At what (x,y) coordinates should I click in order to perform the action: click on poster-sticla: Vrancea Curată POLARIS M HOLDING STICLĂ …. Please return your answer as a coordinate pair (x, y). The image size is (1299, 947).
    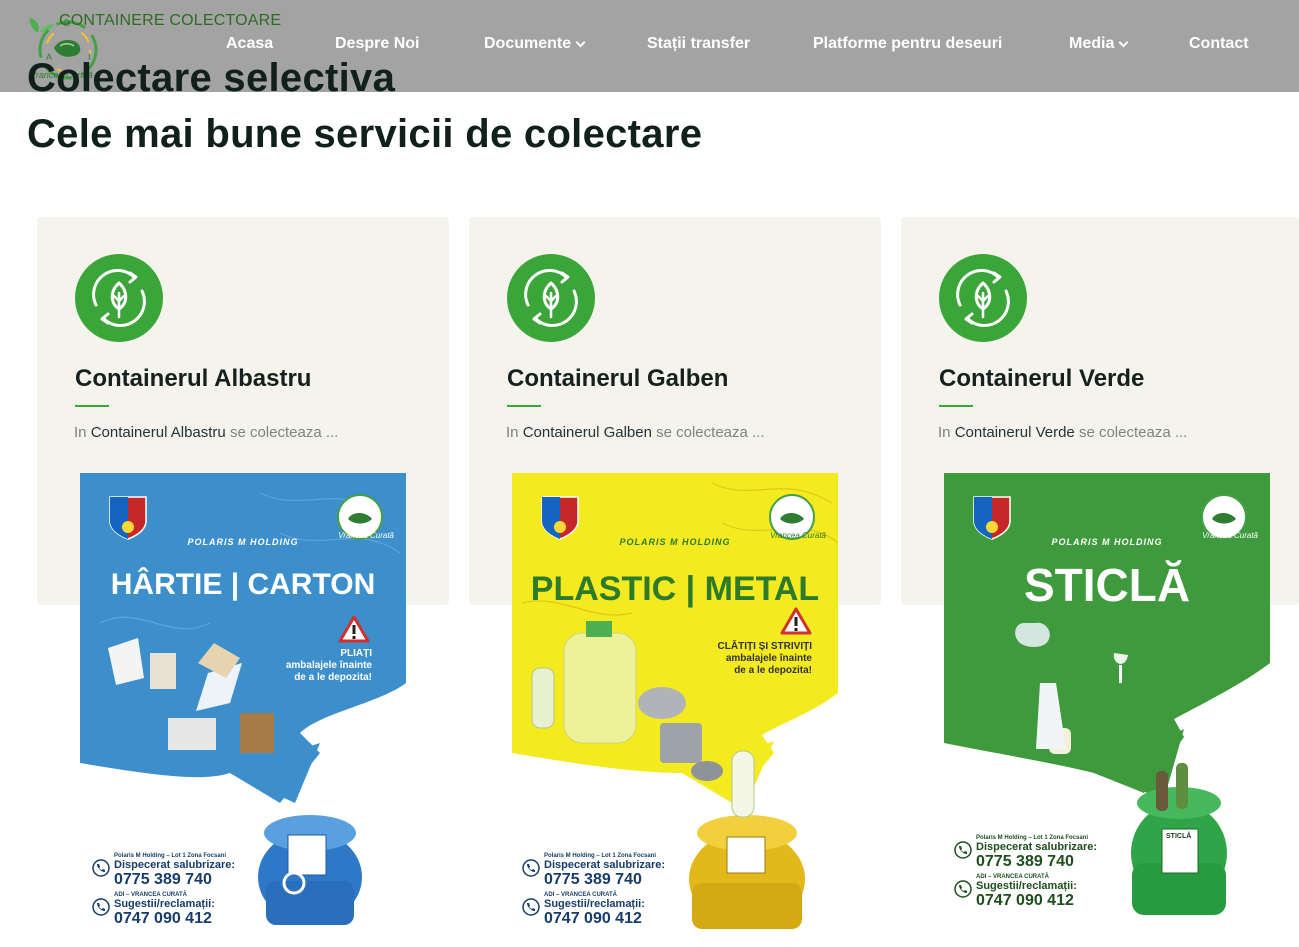
    Looking at the image, I should click on (1107, 698).